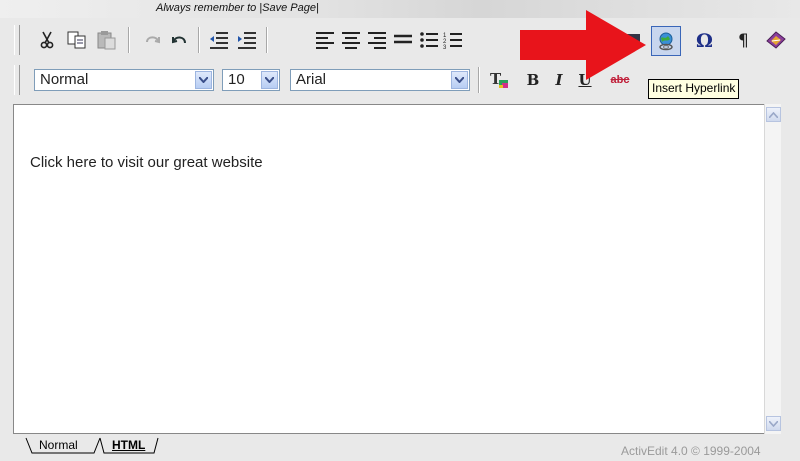 Image resolution: width=800 pixels, height=461 pixels. I want to click on numbered-list-icon: 123, so click(452, 41).